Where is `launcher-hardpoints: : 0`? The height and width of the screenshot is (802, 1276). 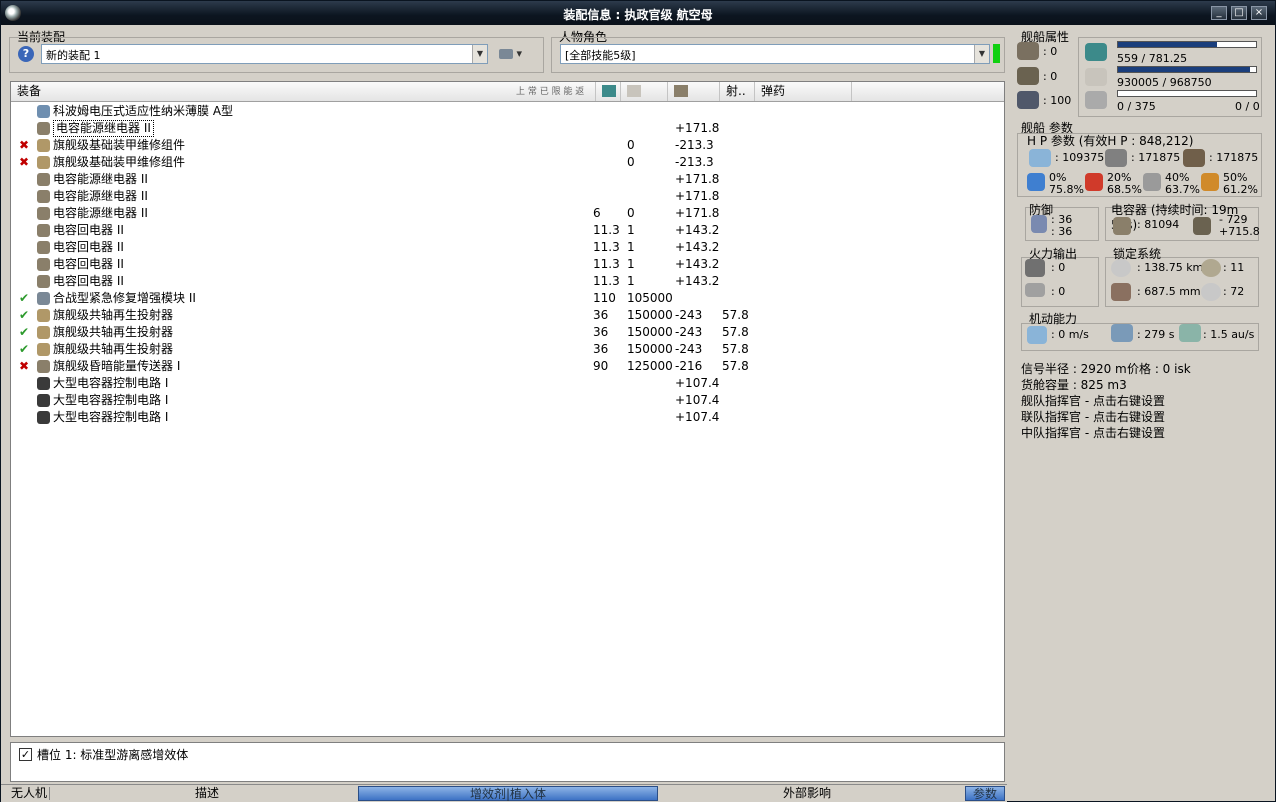
launcher-hardpoints: : 0 is located at coordinates (1050, 76).